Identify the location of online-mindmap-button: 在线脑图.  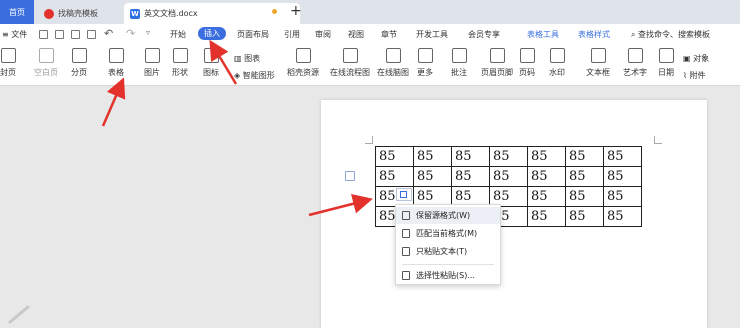
(393, 63).